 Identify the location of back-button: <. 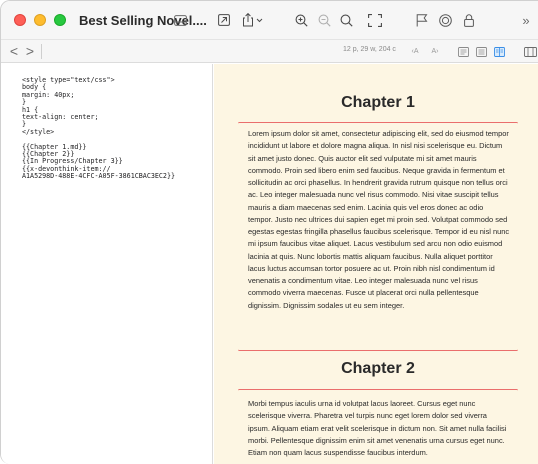
(14, 51).